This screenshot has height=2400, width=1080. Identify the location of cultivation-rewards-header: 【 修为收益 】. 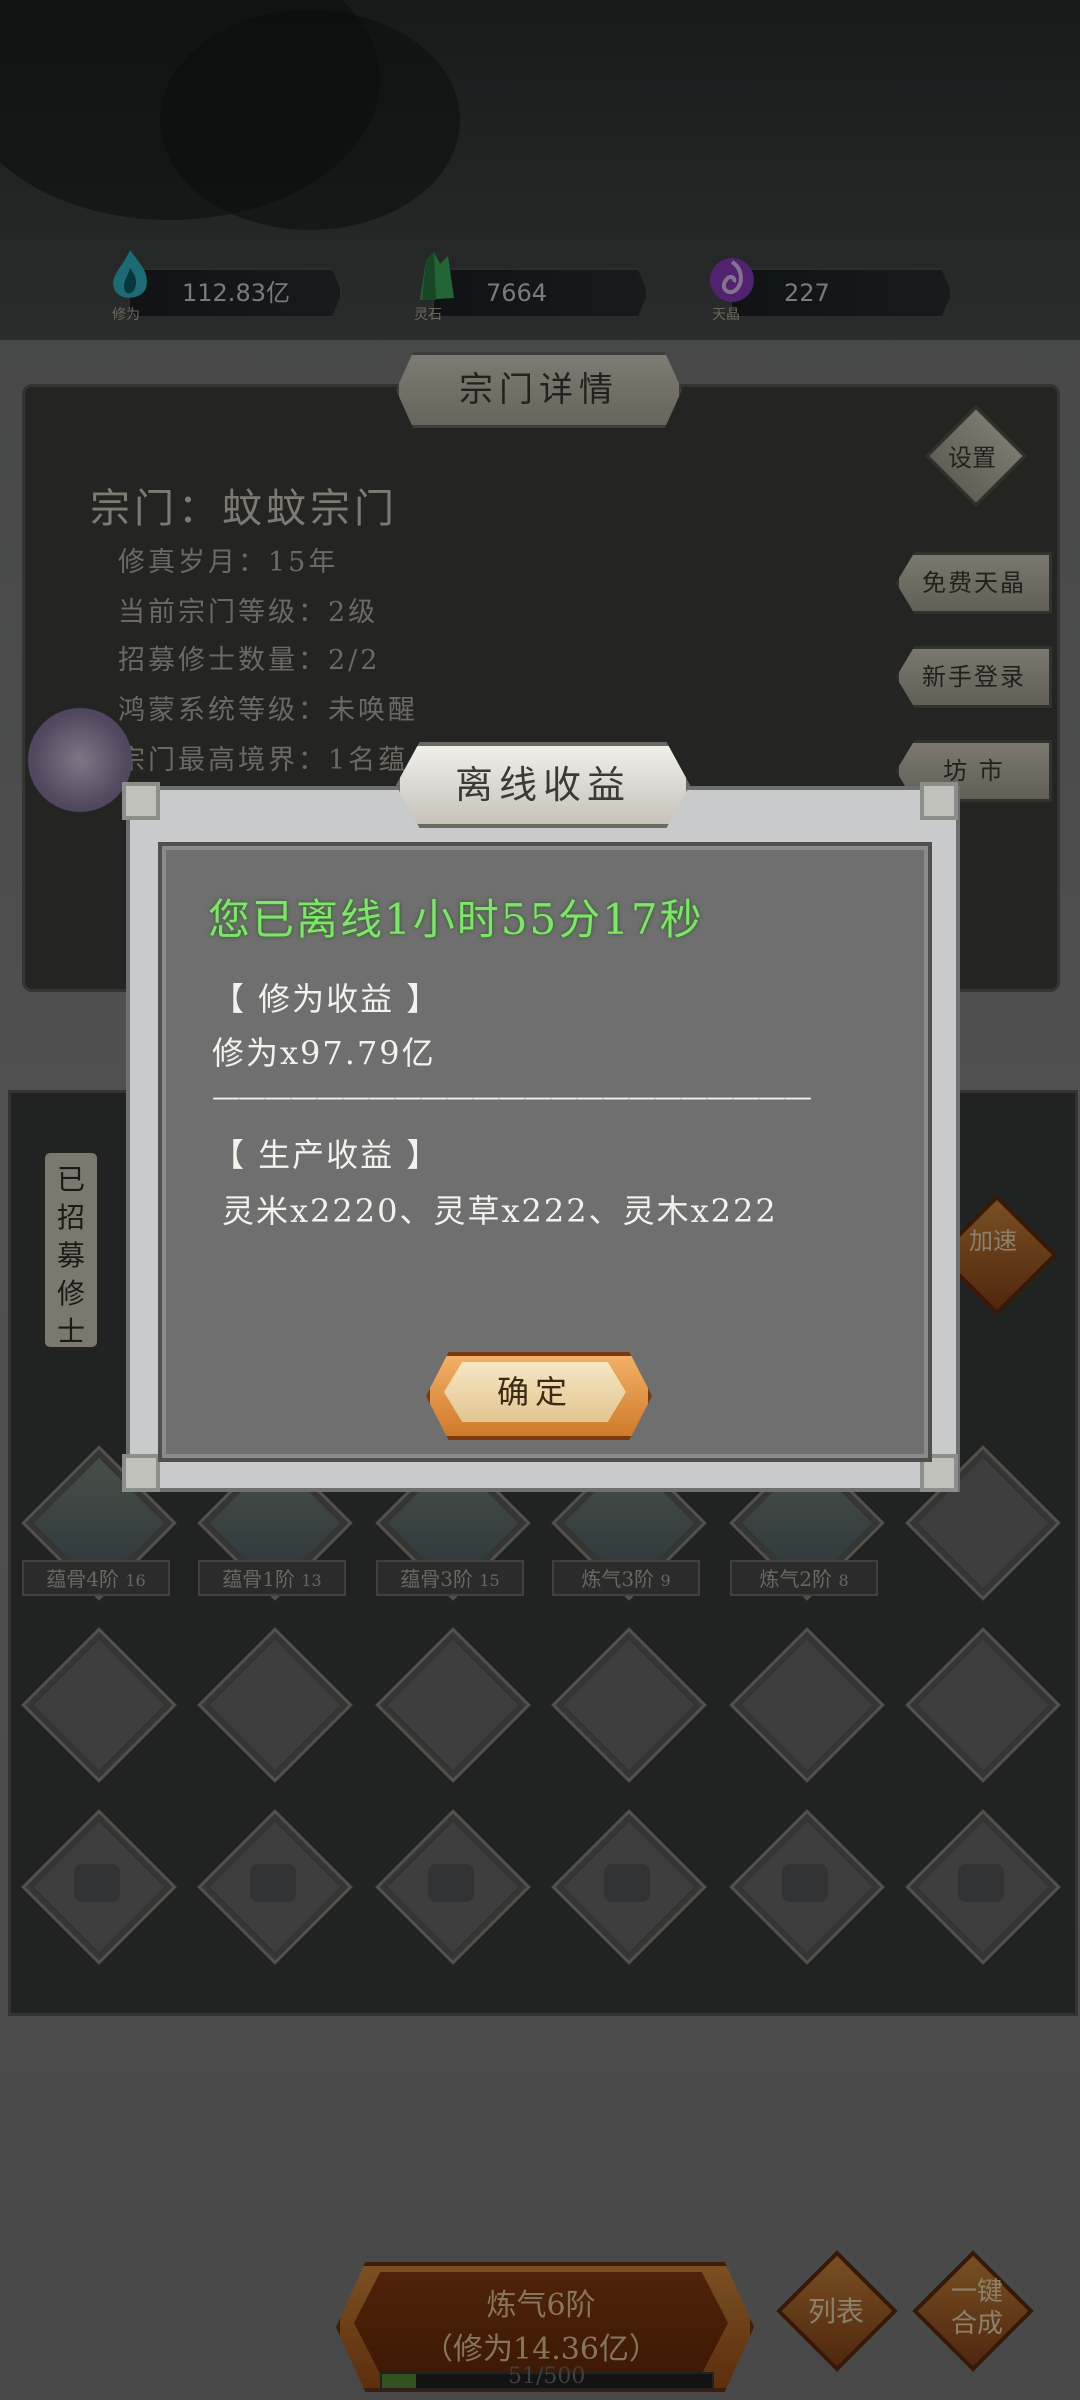
(326, 999).